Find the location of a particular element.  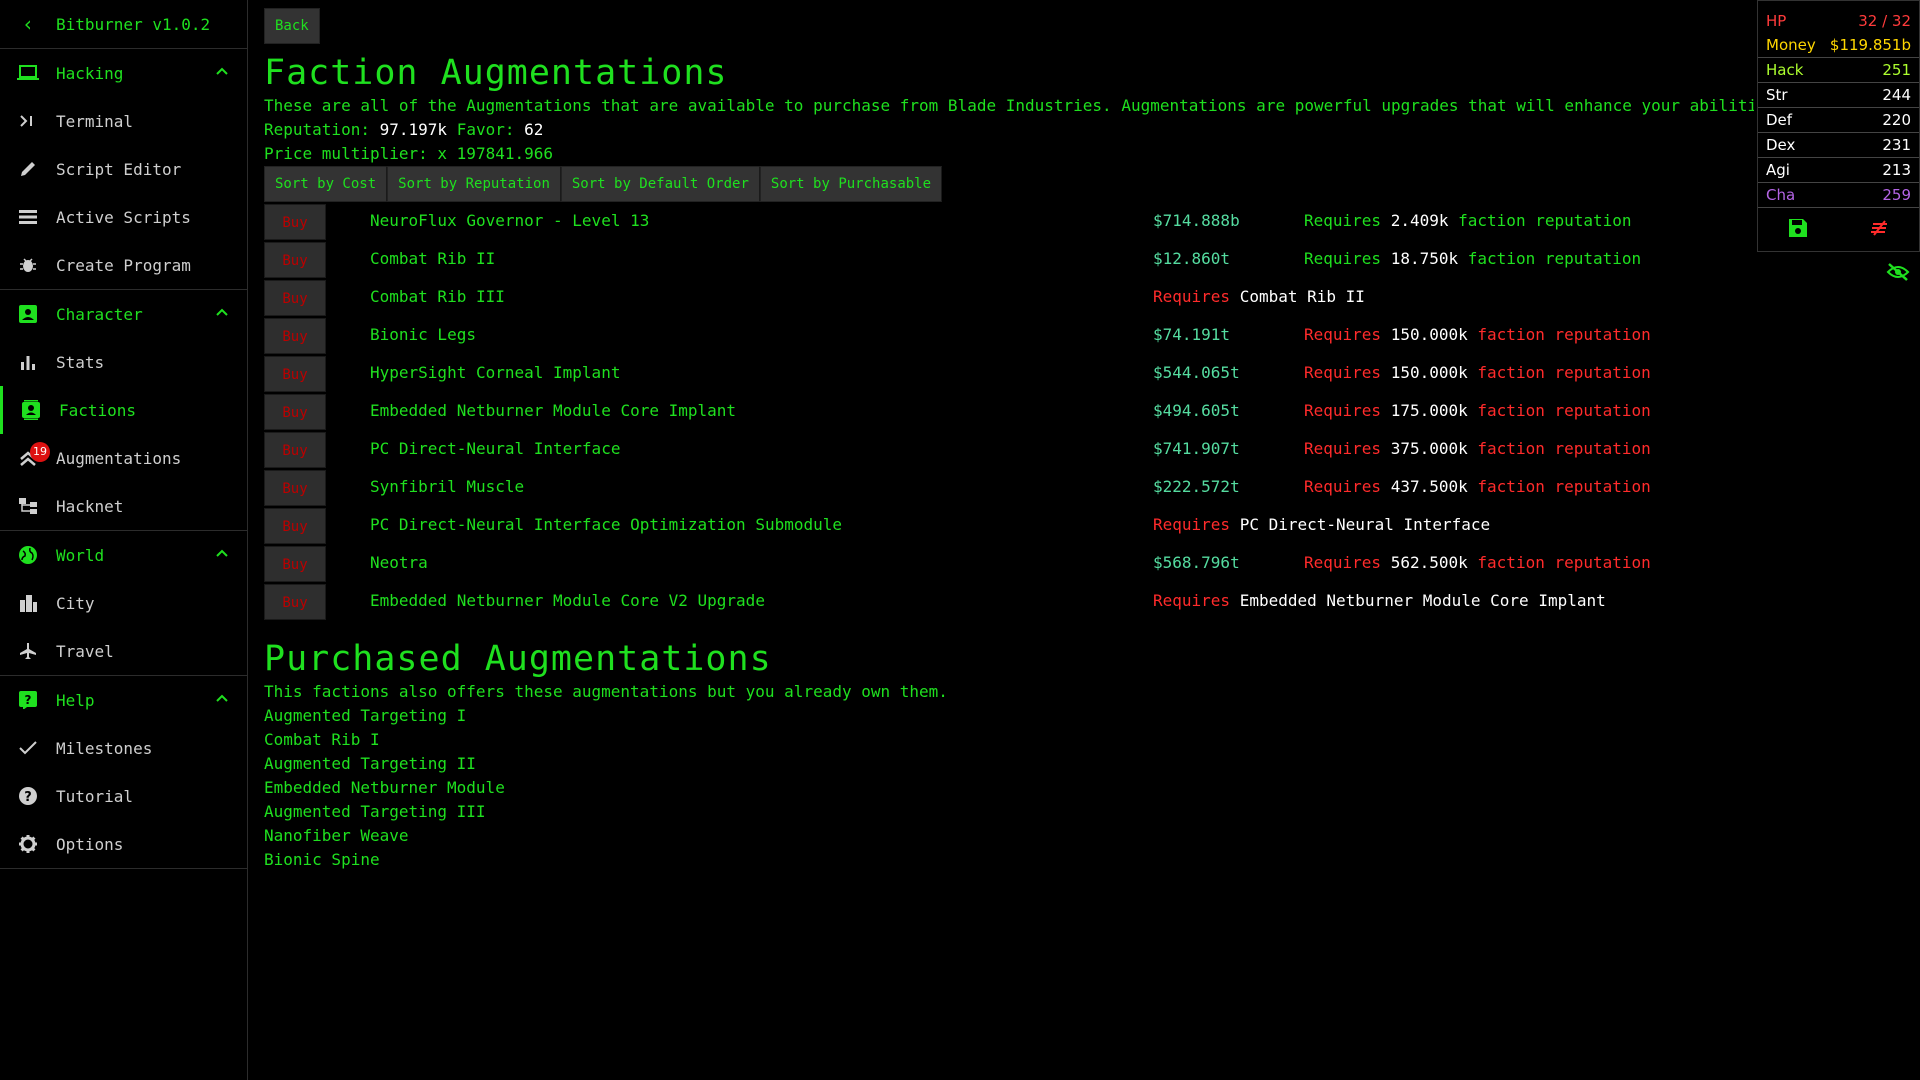

section-character: Character is located at coordinates (123, 314).